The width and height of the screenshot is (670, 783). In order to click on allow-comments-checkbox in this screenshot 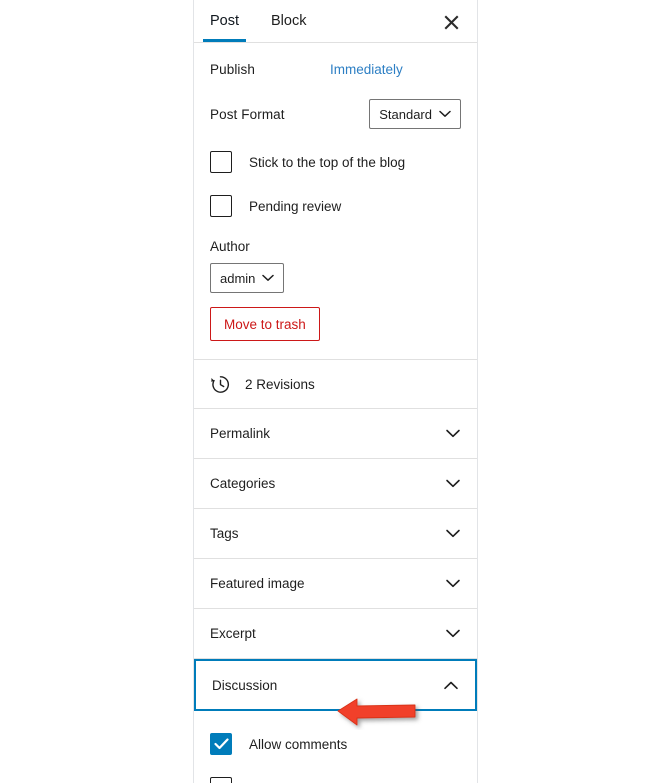, I will do `click(221, 744)`.